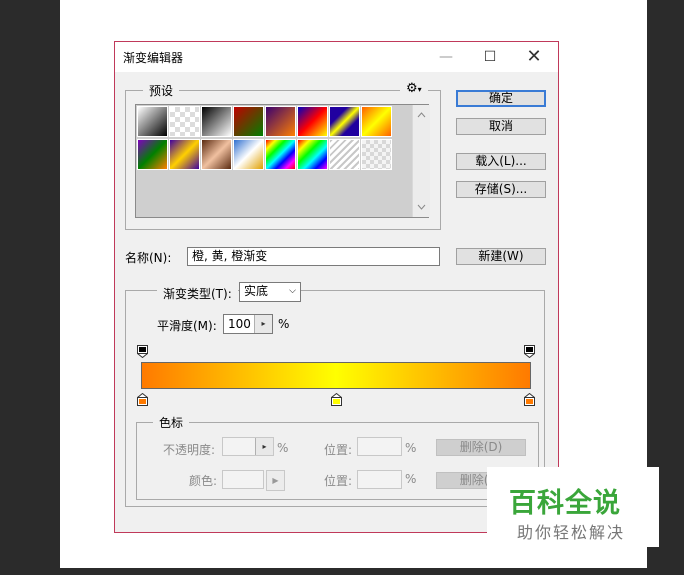 The width and height of the screenshot is (684, 575). I want to click on window-title: 渐变编辑器, so click(153, 58).